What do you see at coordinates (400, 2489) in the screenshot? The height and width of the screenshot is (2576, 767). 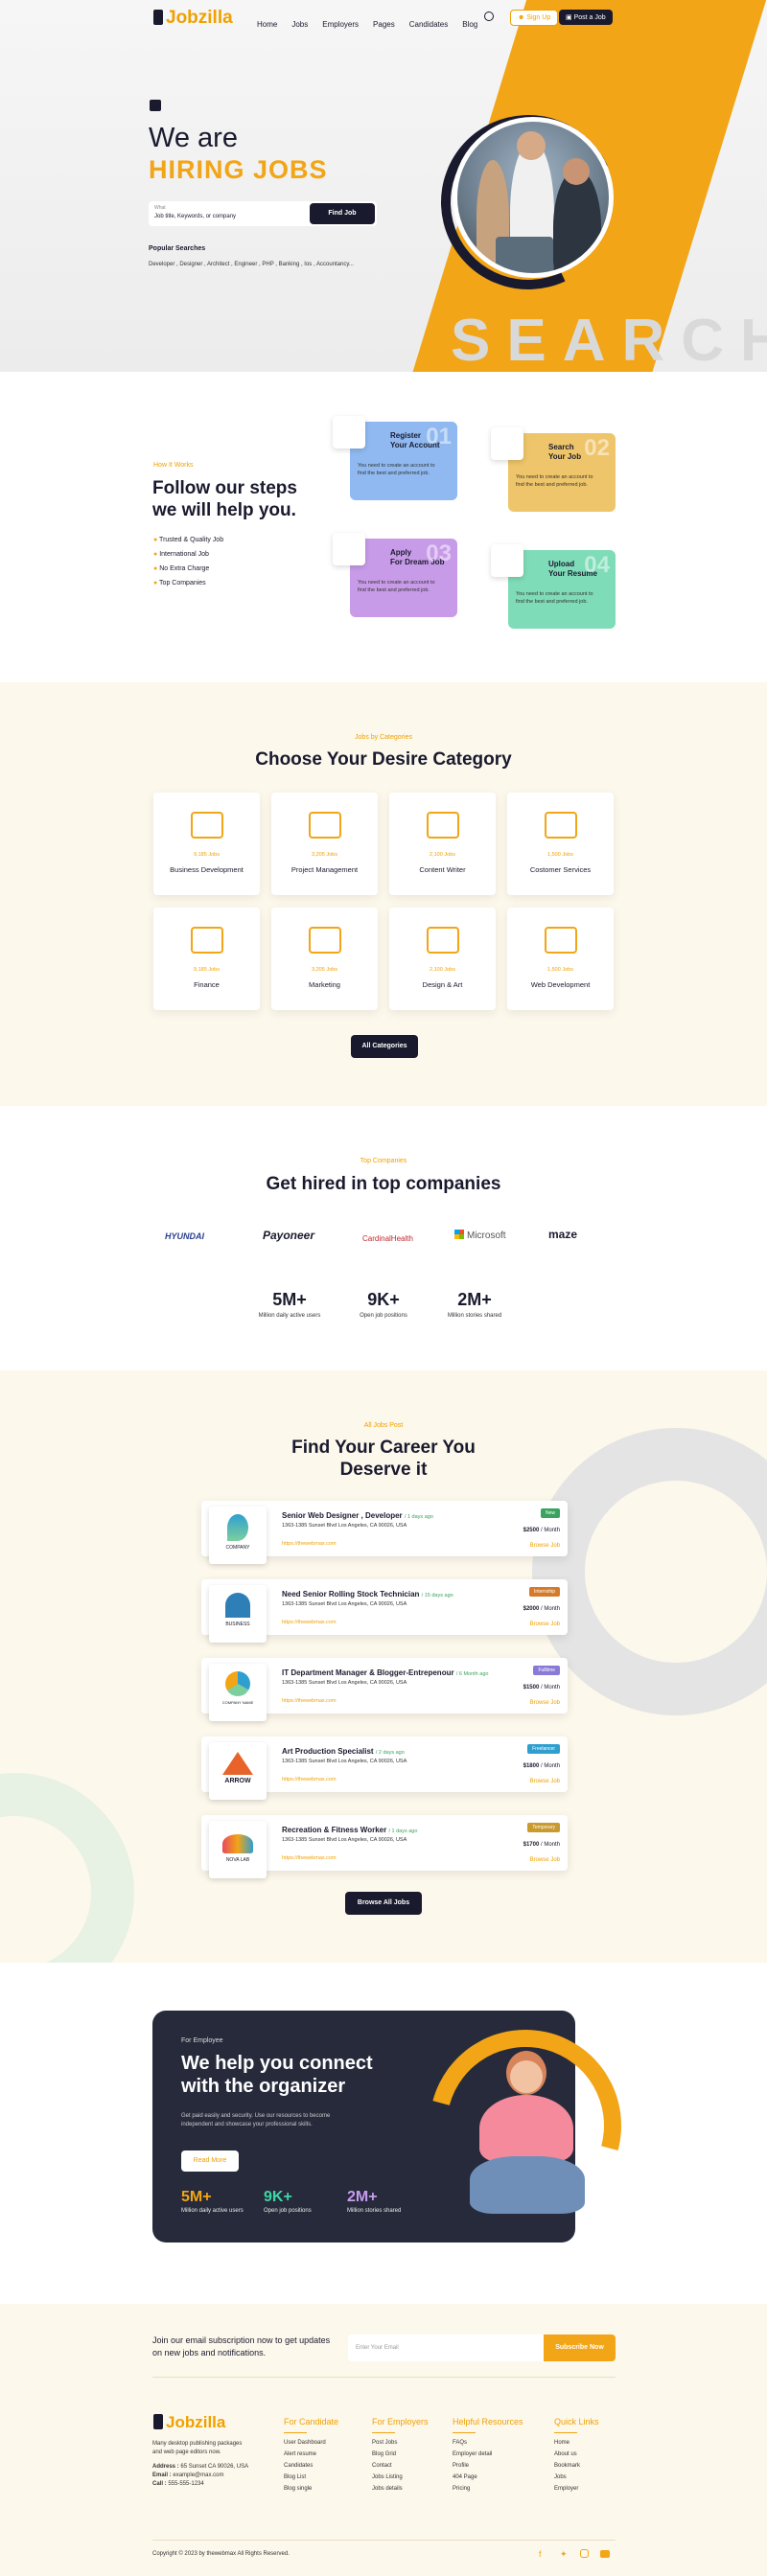 I see `footer-link: Jobs details` at bounding box center [400, 2489].